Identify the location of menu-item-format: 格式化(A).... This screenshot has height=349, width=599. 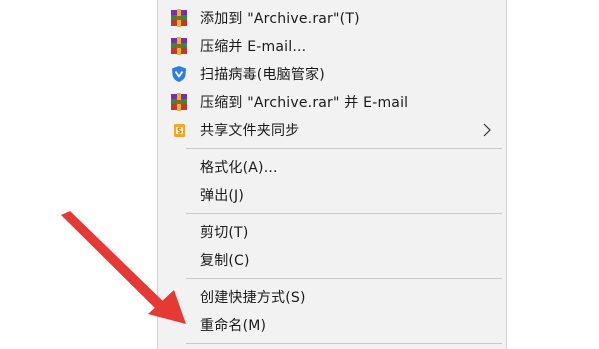
(332, 167).